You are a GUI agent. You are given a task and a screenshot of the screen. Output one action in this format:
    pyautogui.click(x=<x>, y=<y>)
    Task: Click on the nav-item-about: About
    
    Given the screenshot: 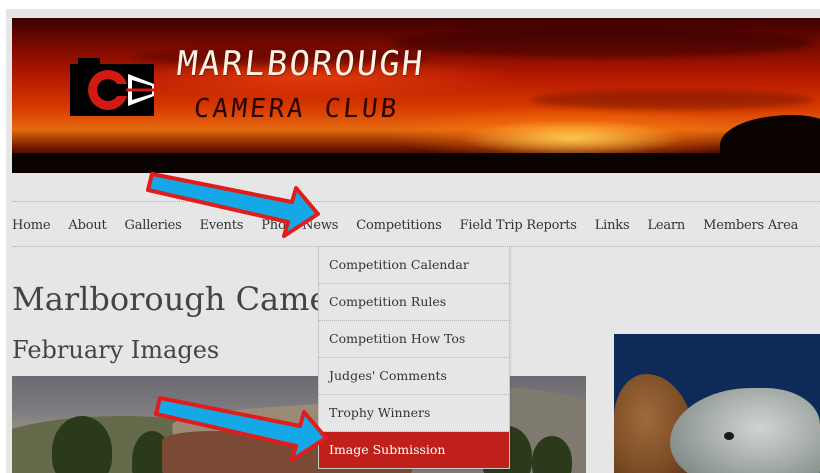 What is the action you would take?
    pyautogui.click(x=87, y=225)
    